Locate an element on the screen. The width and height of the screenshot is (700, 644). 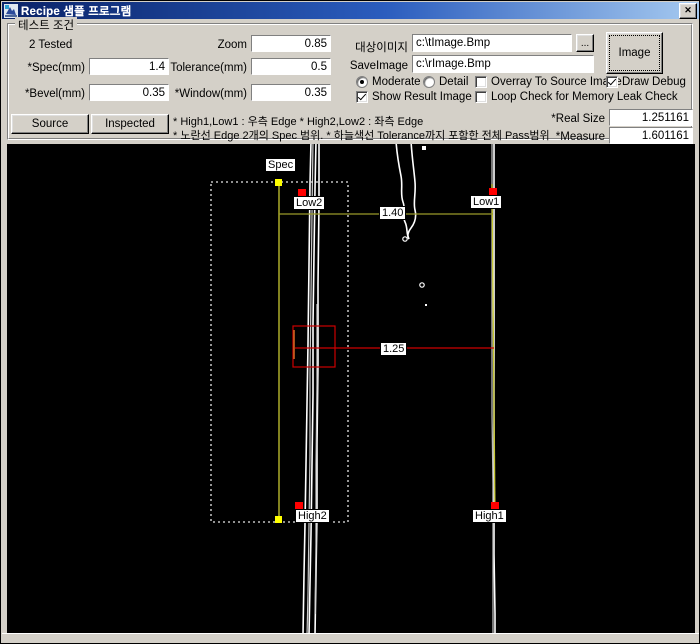
artifact-trace is located at coordinates (406, 192).